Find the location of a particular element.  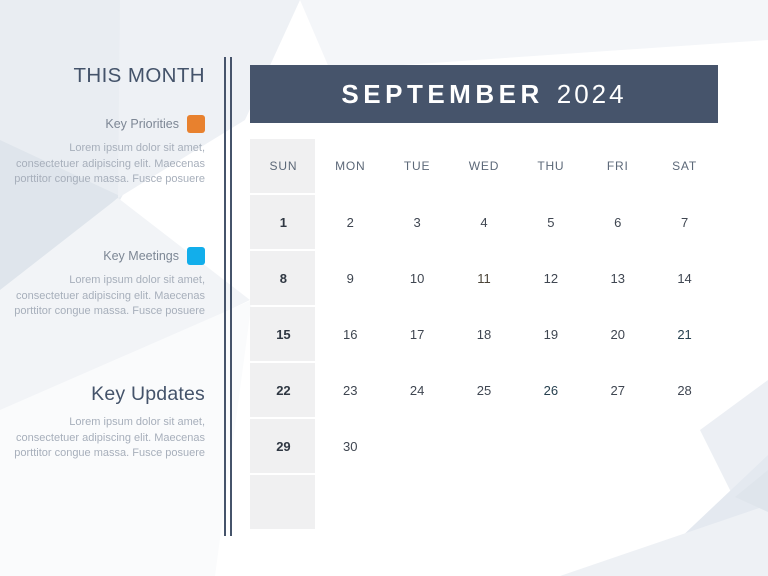

calendar-day-cell: 18 is located at coordinates (484, 334).